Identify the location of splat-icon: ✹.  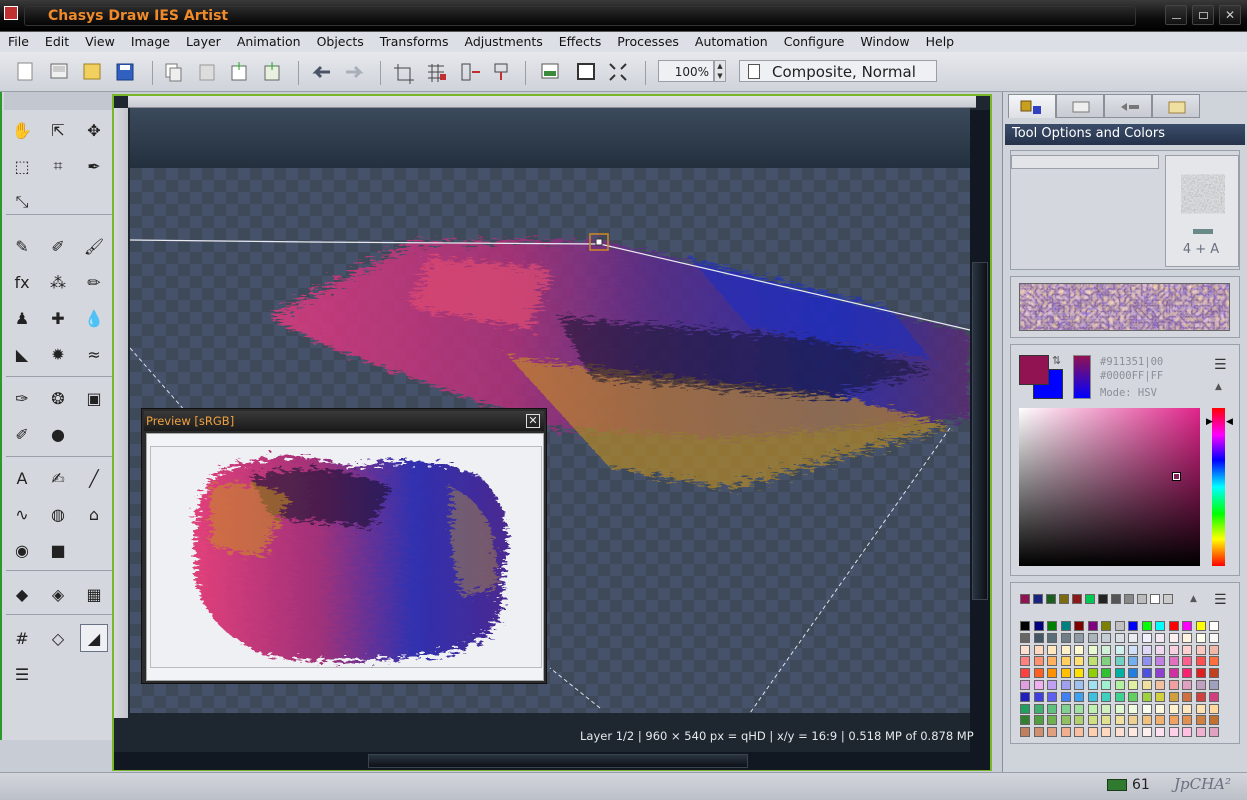
(58, 354).